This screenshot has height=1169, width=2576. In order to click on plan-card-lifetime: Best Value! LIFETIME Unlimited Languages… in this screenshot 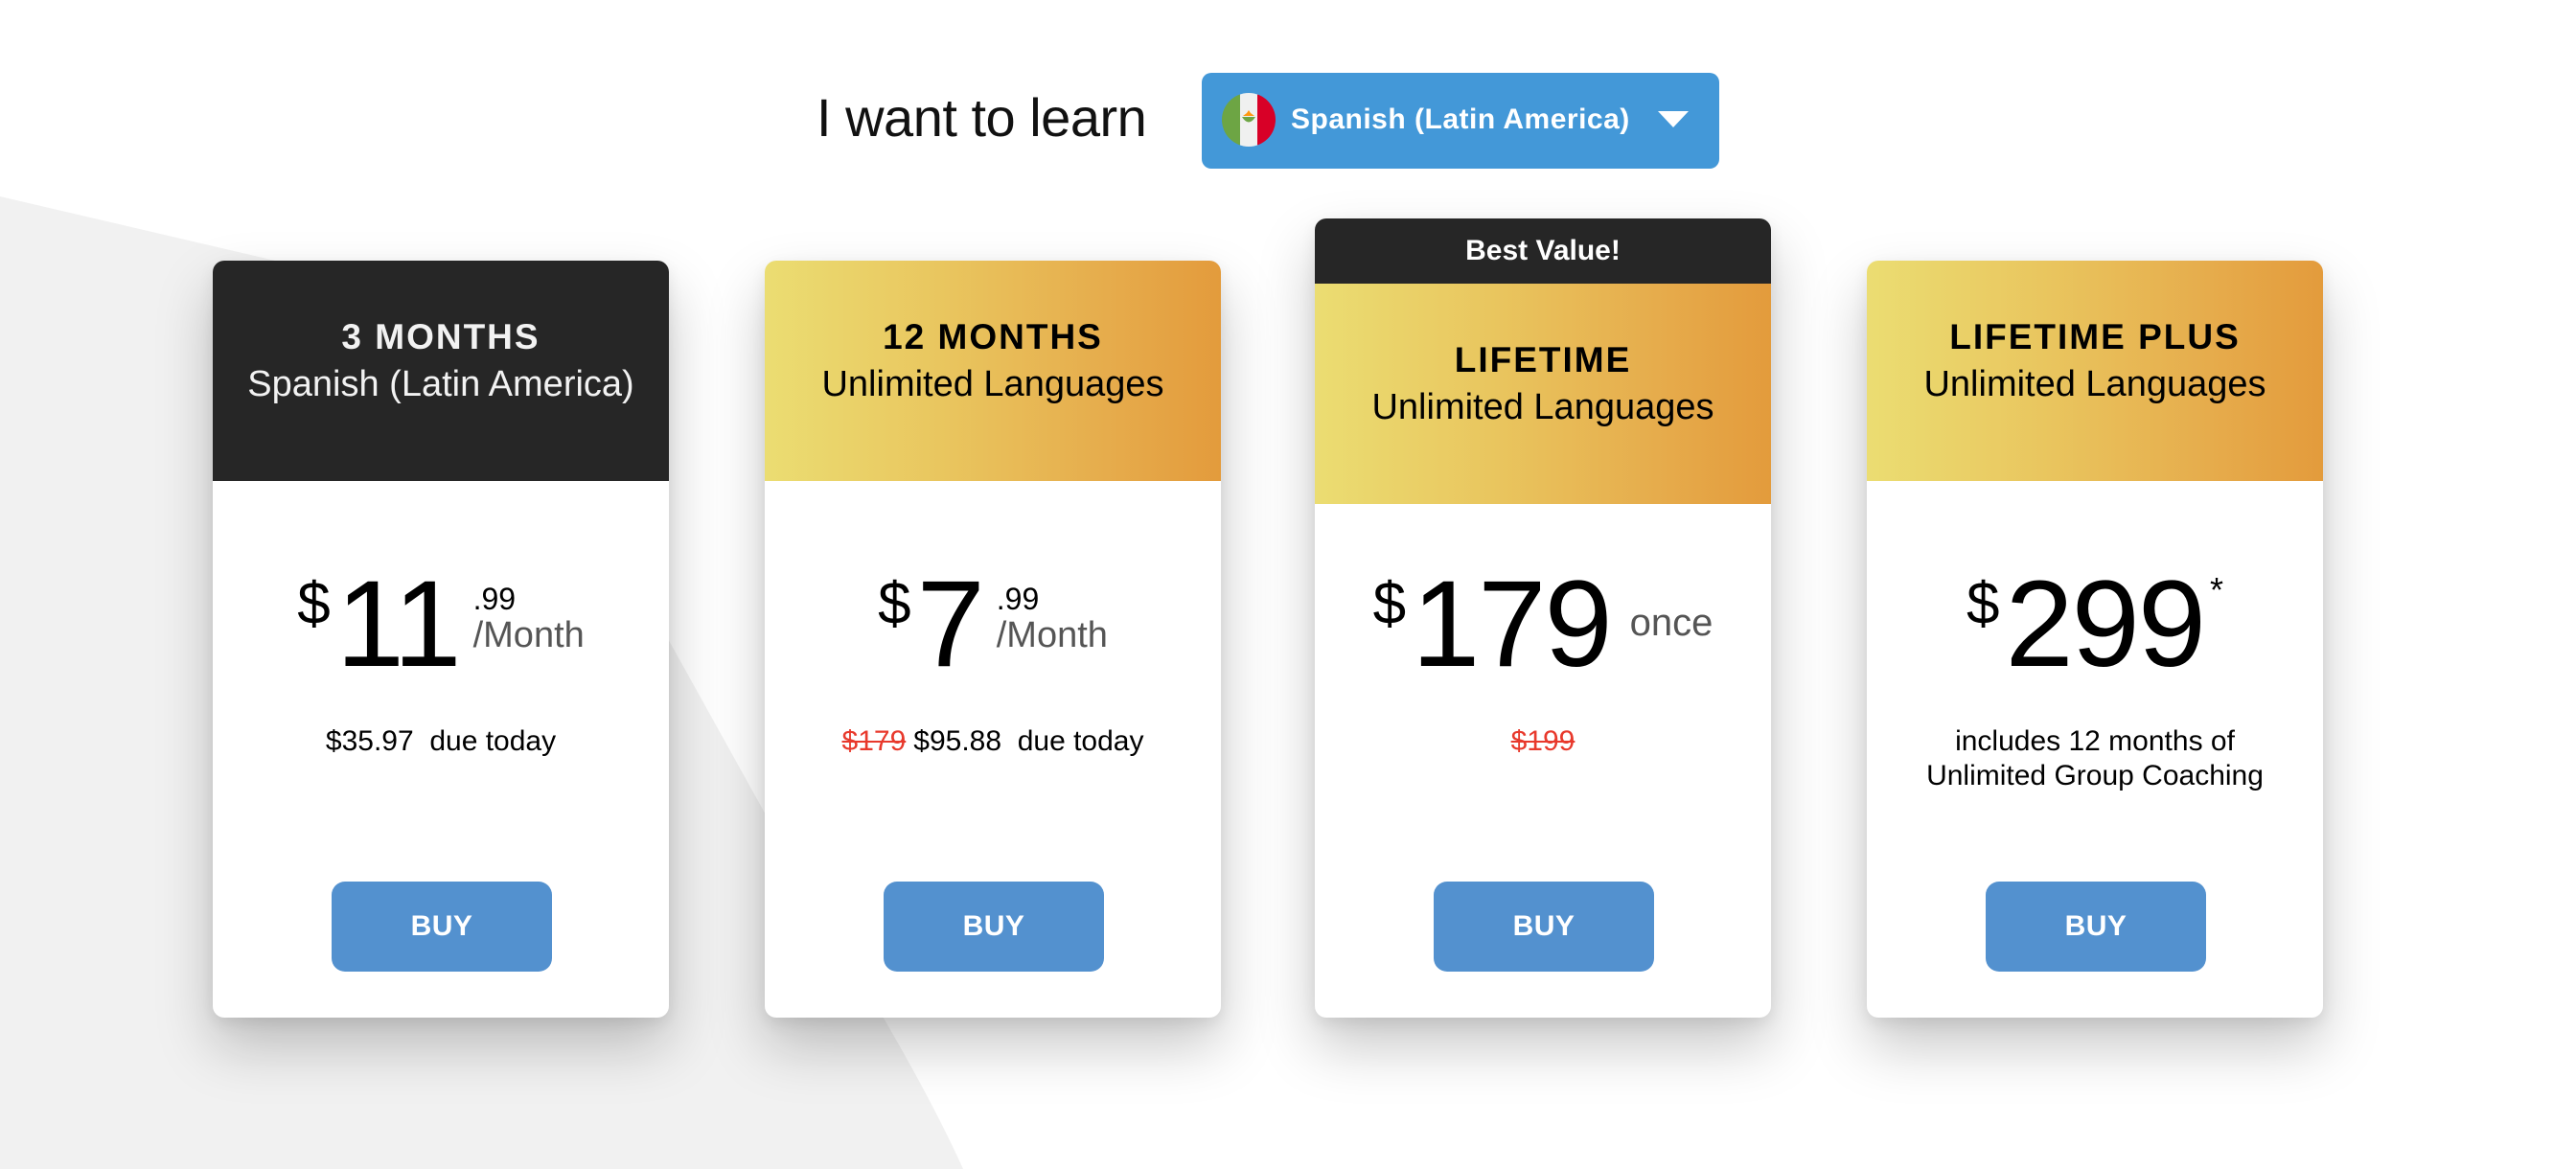, I will do `click(1543, 618)`.